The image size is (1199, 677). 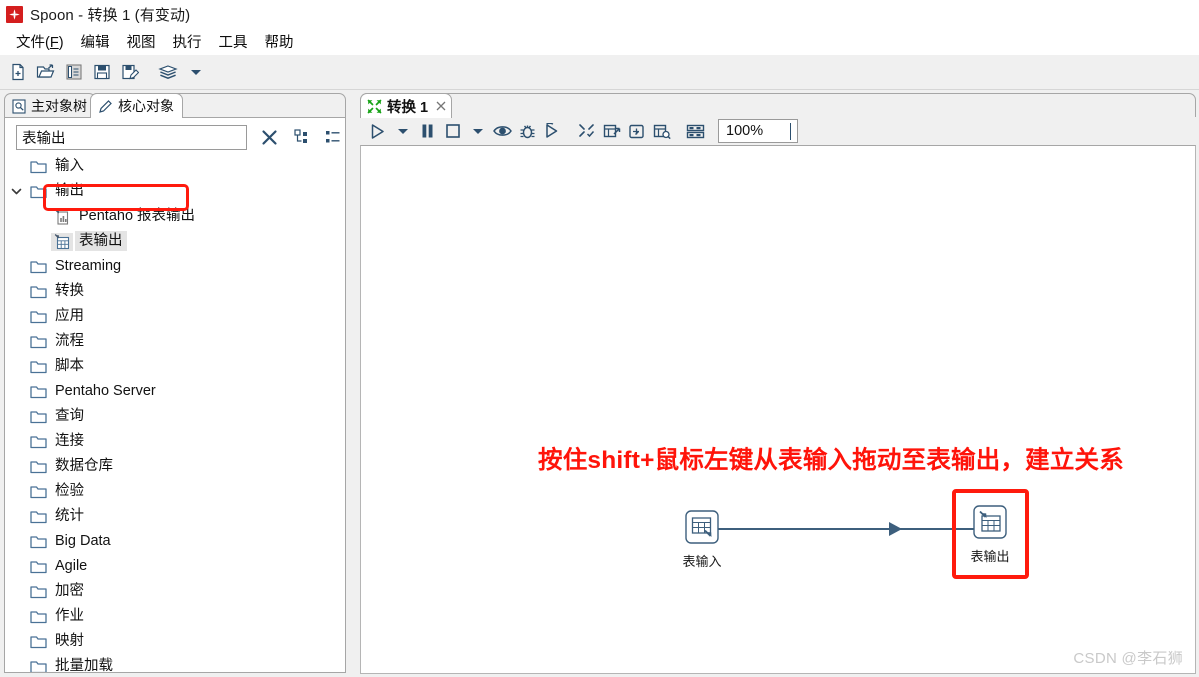 What do you see at coordinates (19, 106) in the screenshot?
I see `document-tree-icon` at bounding box center [19, 106].